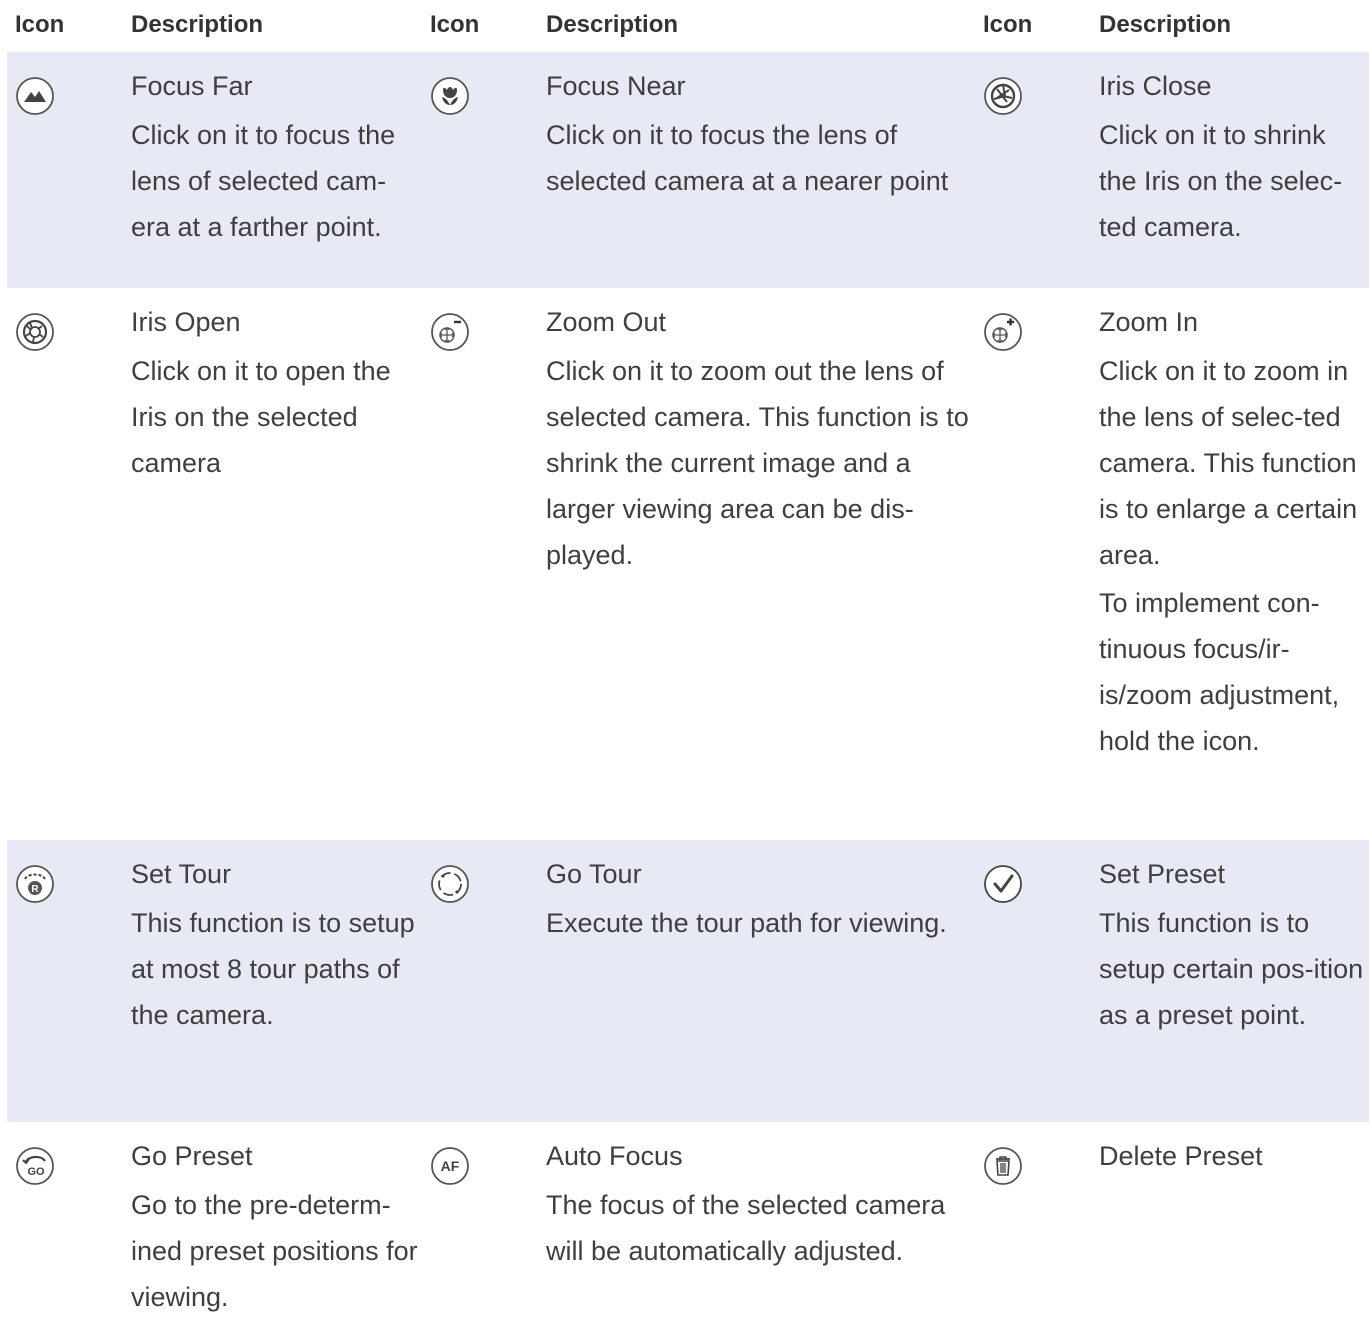 The width and height of the screenshot is (1369, 1334). What do you see at coordinates (1149, 322) in the screenshot?
I see `function-name: Zoom In` at bounding box center [1149, 322].